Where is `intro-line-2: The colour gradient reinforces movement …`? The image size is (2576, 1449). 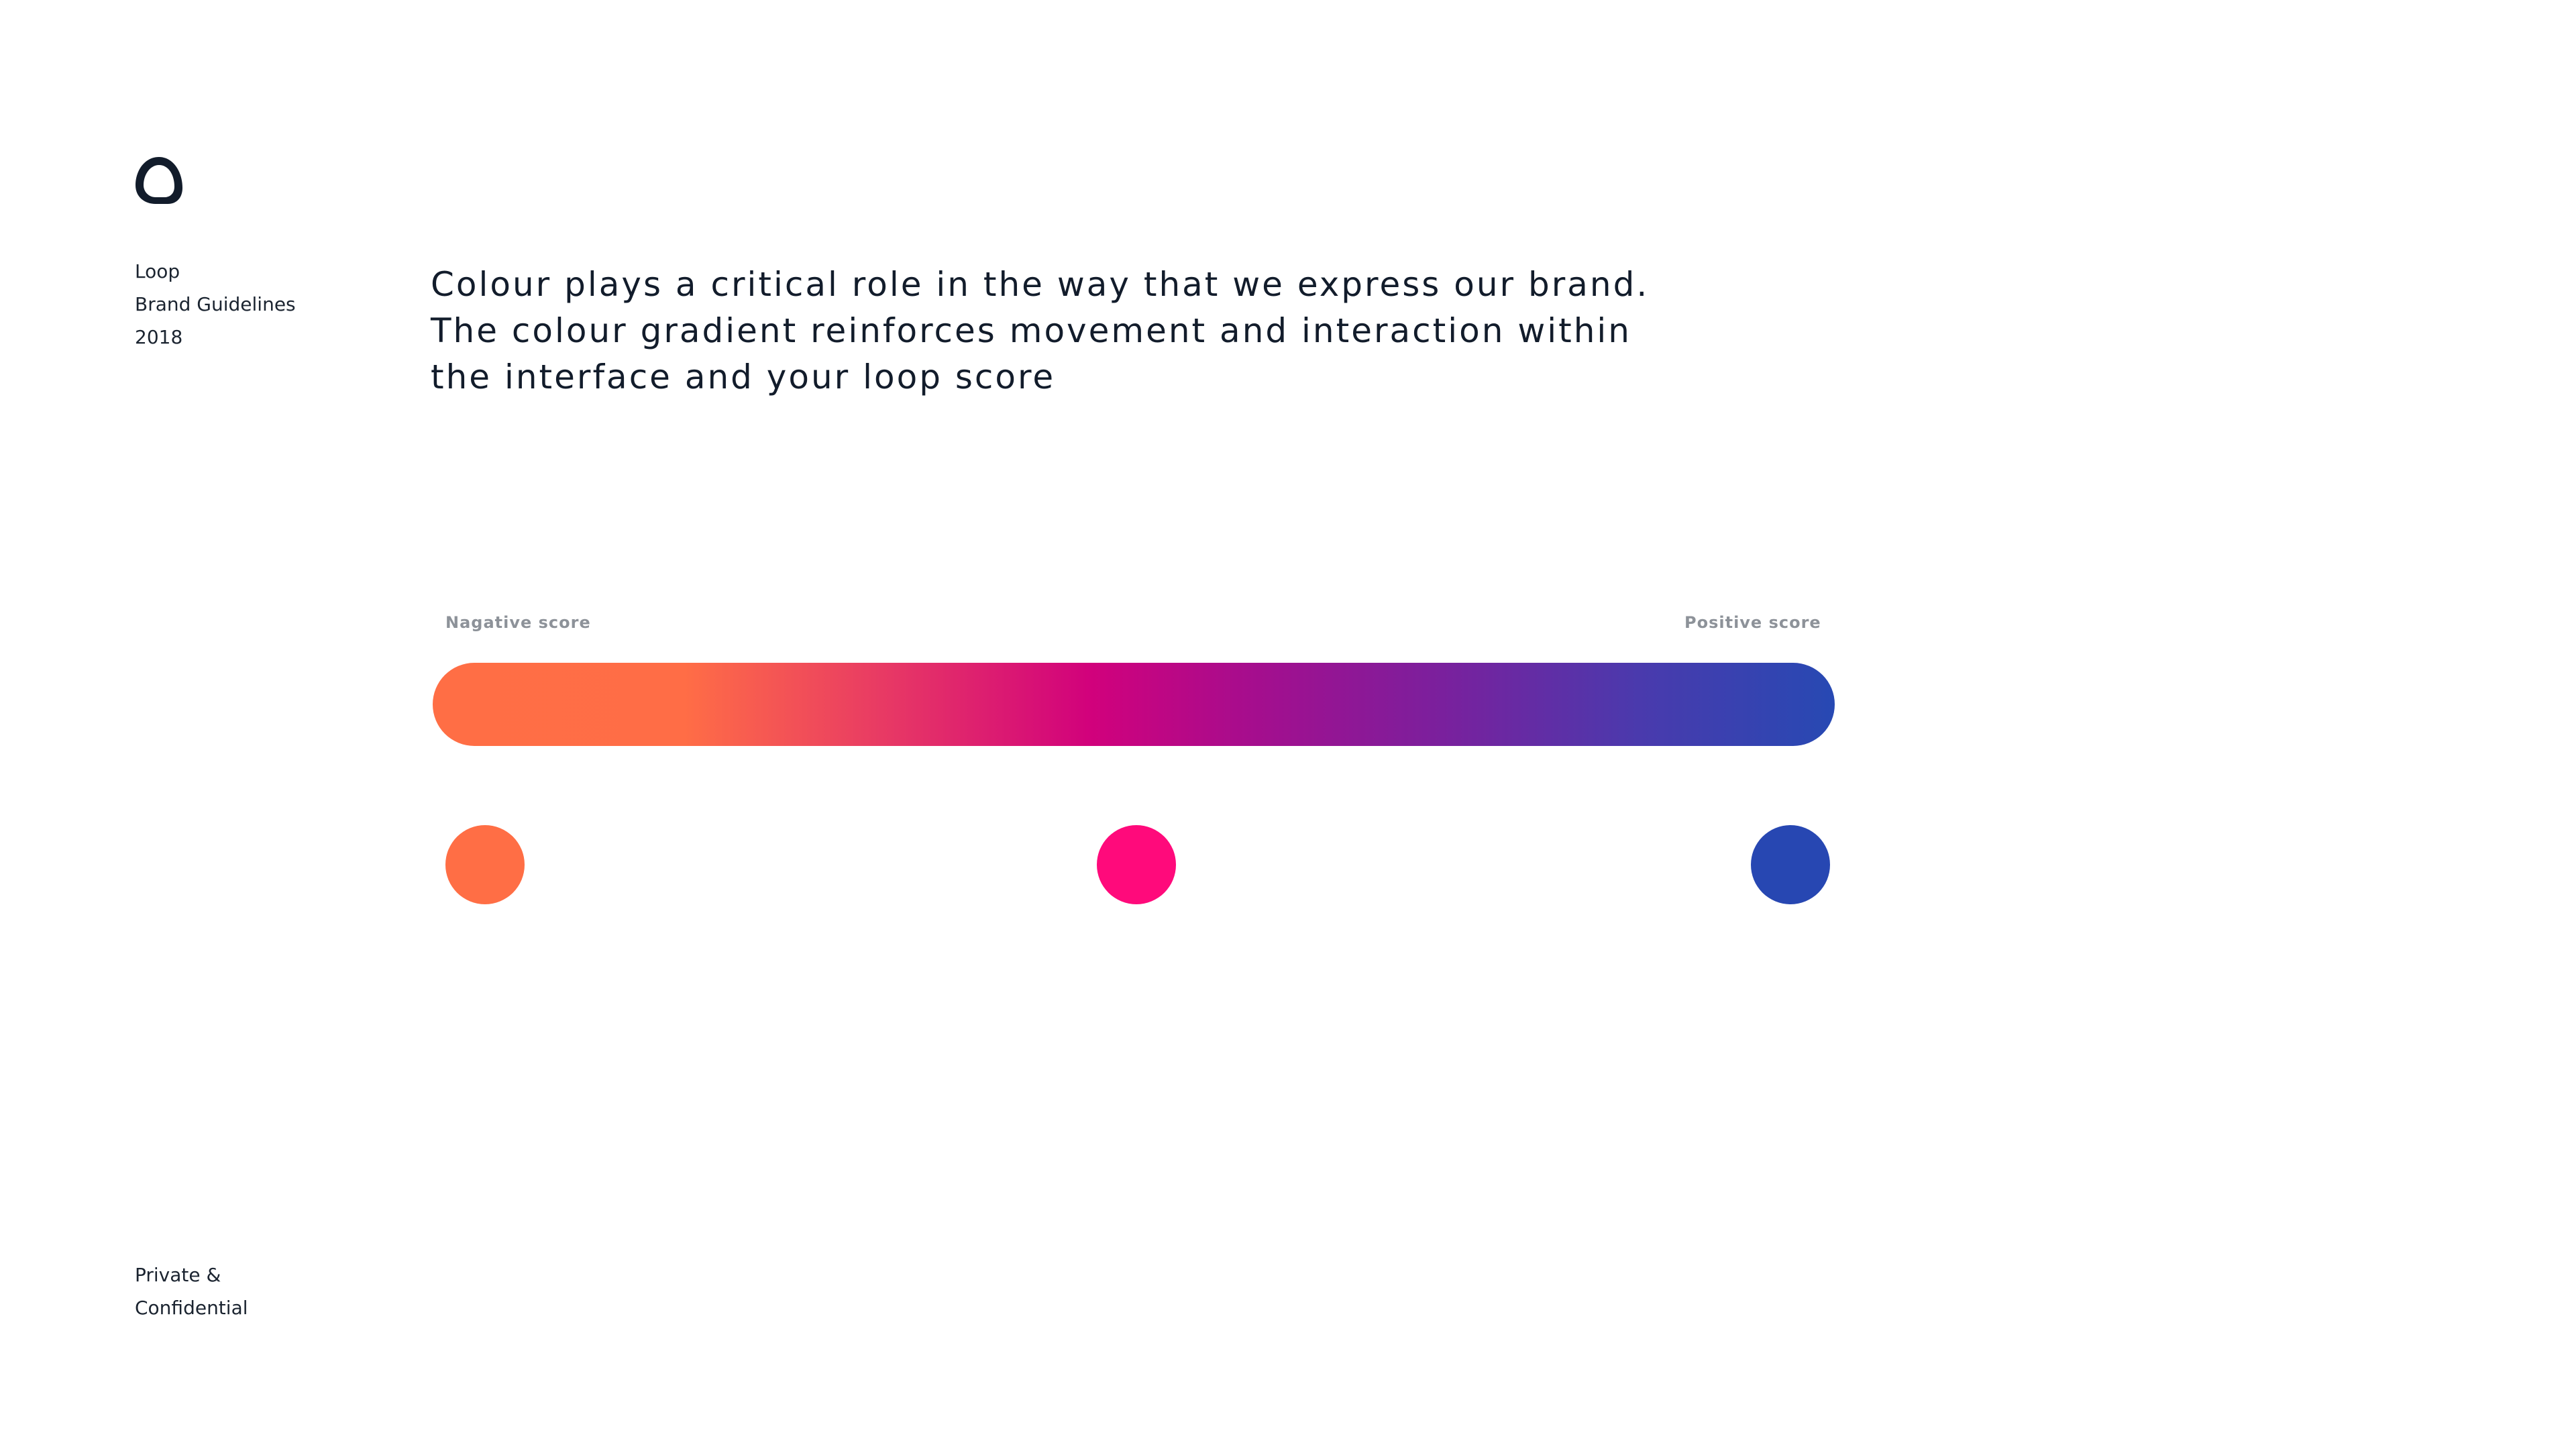 intro-line-2: The colour gradient reinforces movement … is located at coordinates (1031, 330).